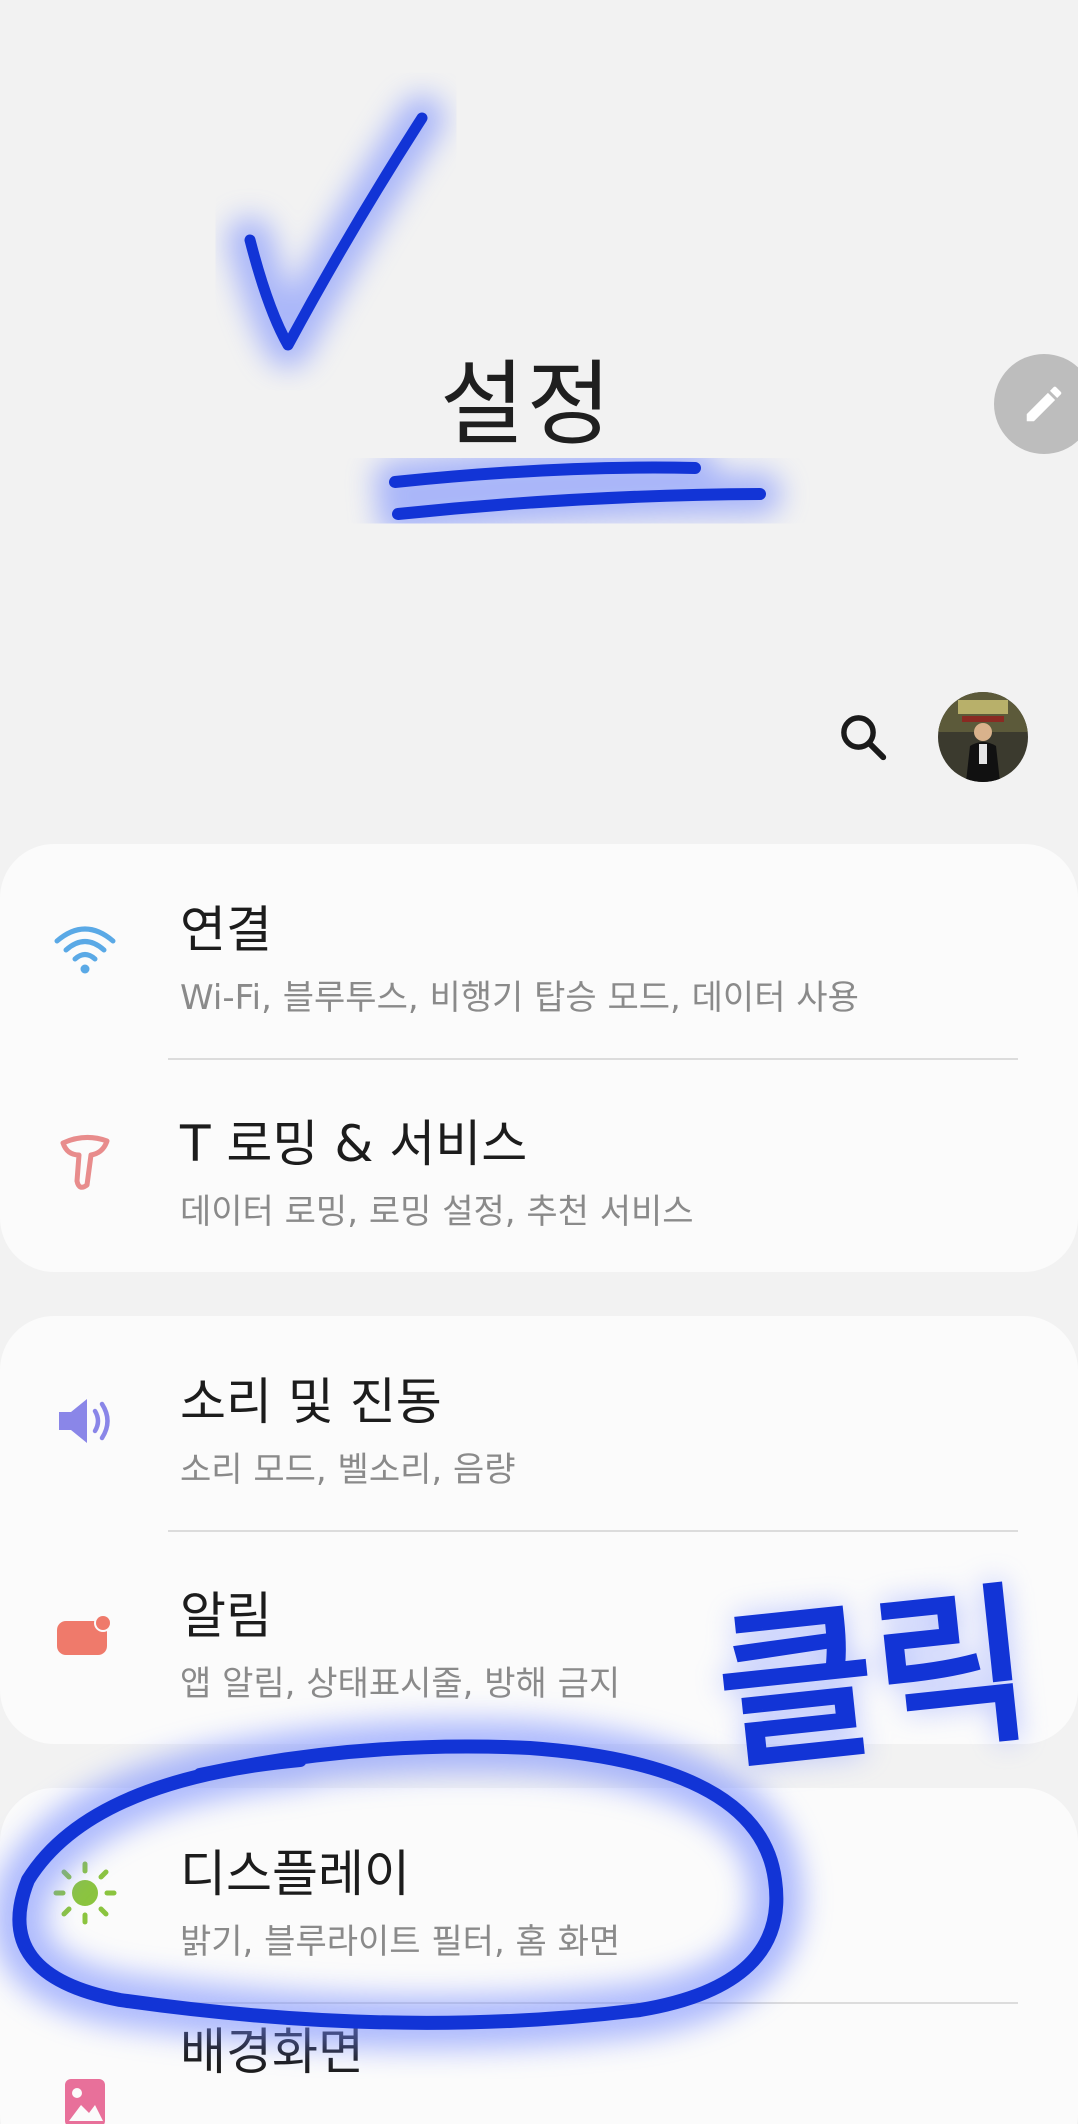 Image resolution: width=1078 pixels, height=2124 pixels. Describe the element at coordinates (336, 231) in the screenshot. I see `checkmark-annotation` at that location.